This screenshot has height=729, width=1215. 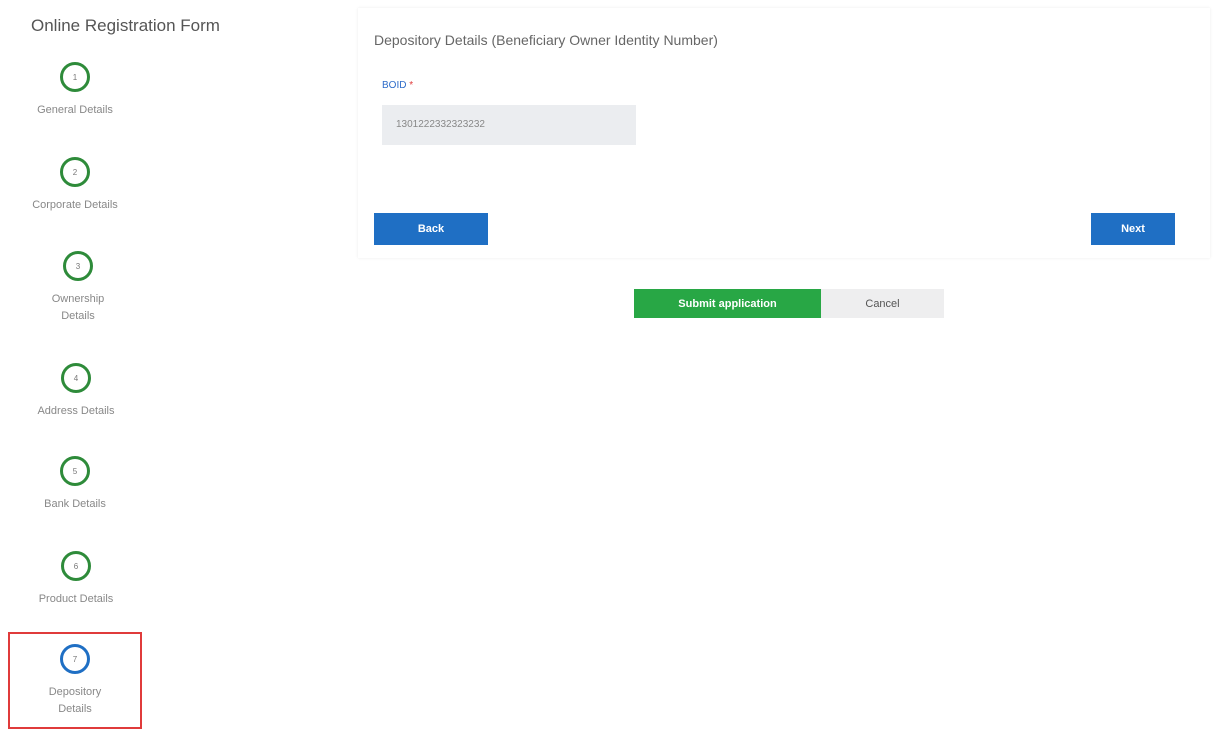 I want to click on step-product-details: 6 Product Details, so click(x=76, y=579).